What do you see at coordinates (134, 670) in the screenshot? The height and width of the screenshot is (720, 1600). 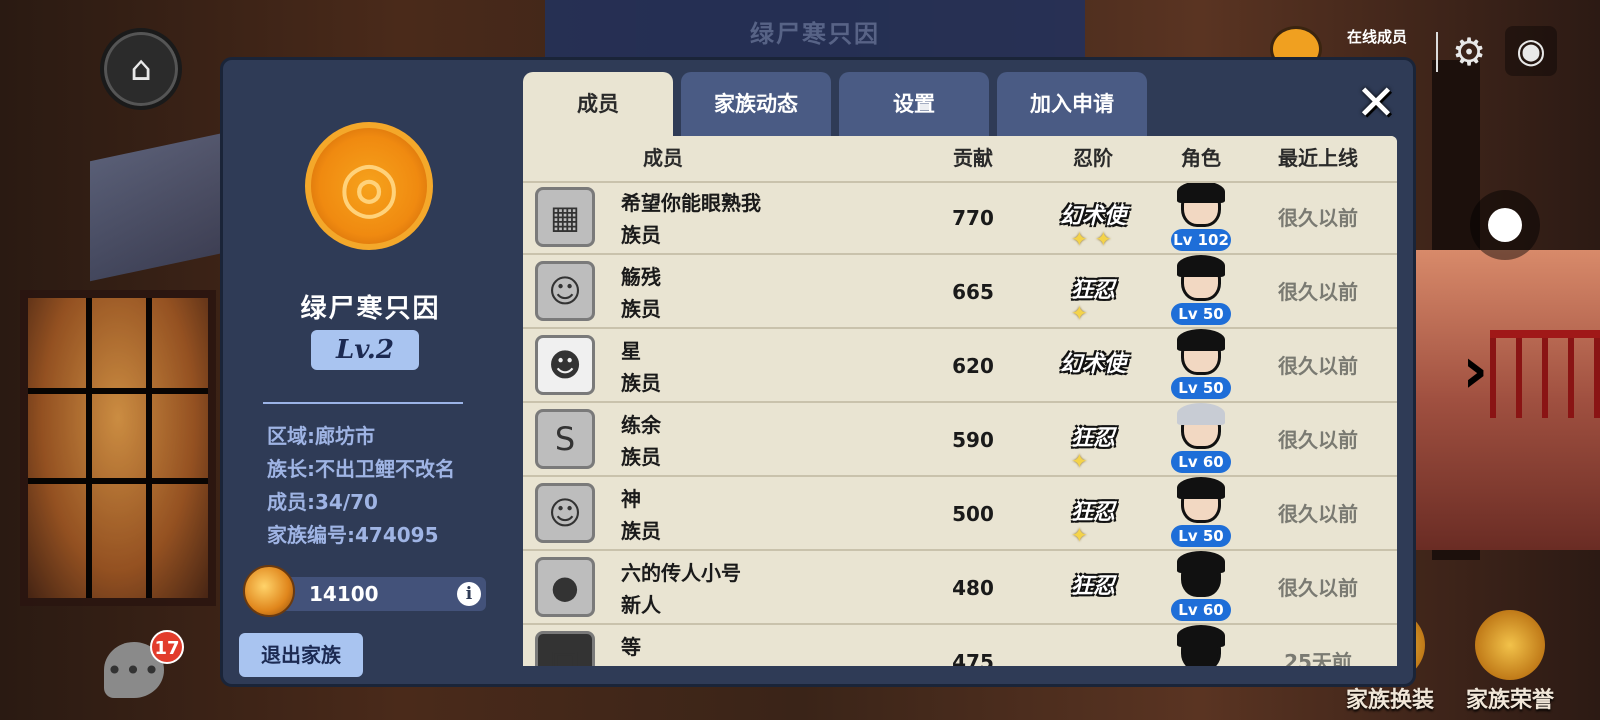 I see `chat-icon: •••` at bounding box center [134, 670].